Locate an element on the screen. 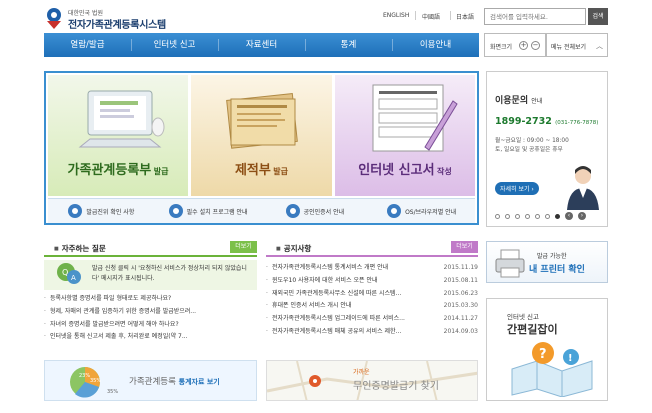  site-logo: 대한민국 법원 전자가족관계등록시스템 is located at coordinates (119, 18).